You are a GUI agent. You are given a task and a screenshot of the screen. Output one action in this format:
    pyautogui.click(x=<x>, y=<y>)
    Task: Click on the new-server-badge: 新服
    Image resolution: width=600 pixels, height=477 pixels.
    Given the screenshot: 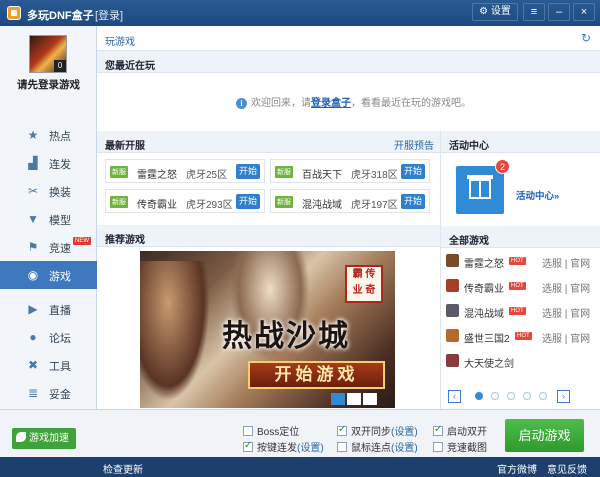 What is the action you would take?
    pyautogui.click(x=119, y=172)
    